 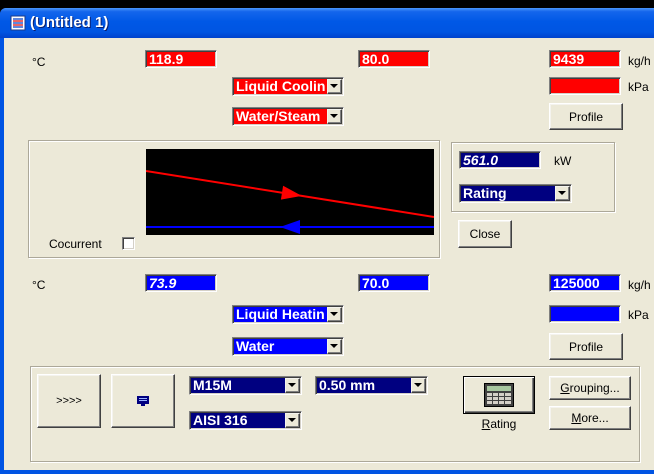 What do you see at coordinates (638, 315) in the screenshot?
I see `cold-pressure-unit-label: kPa` at bounding box center [638, 315].